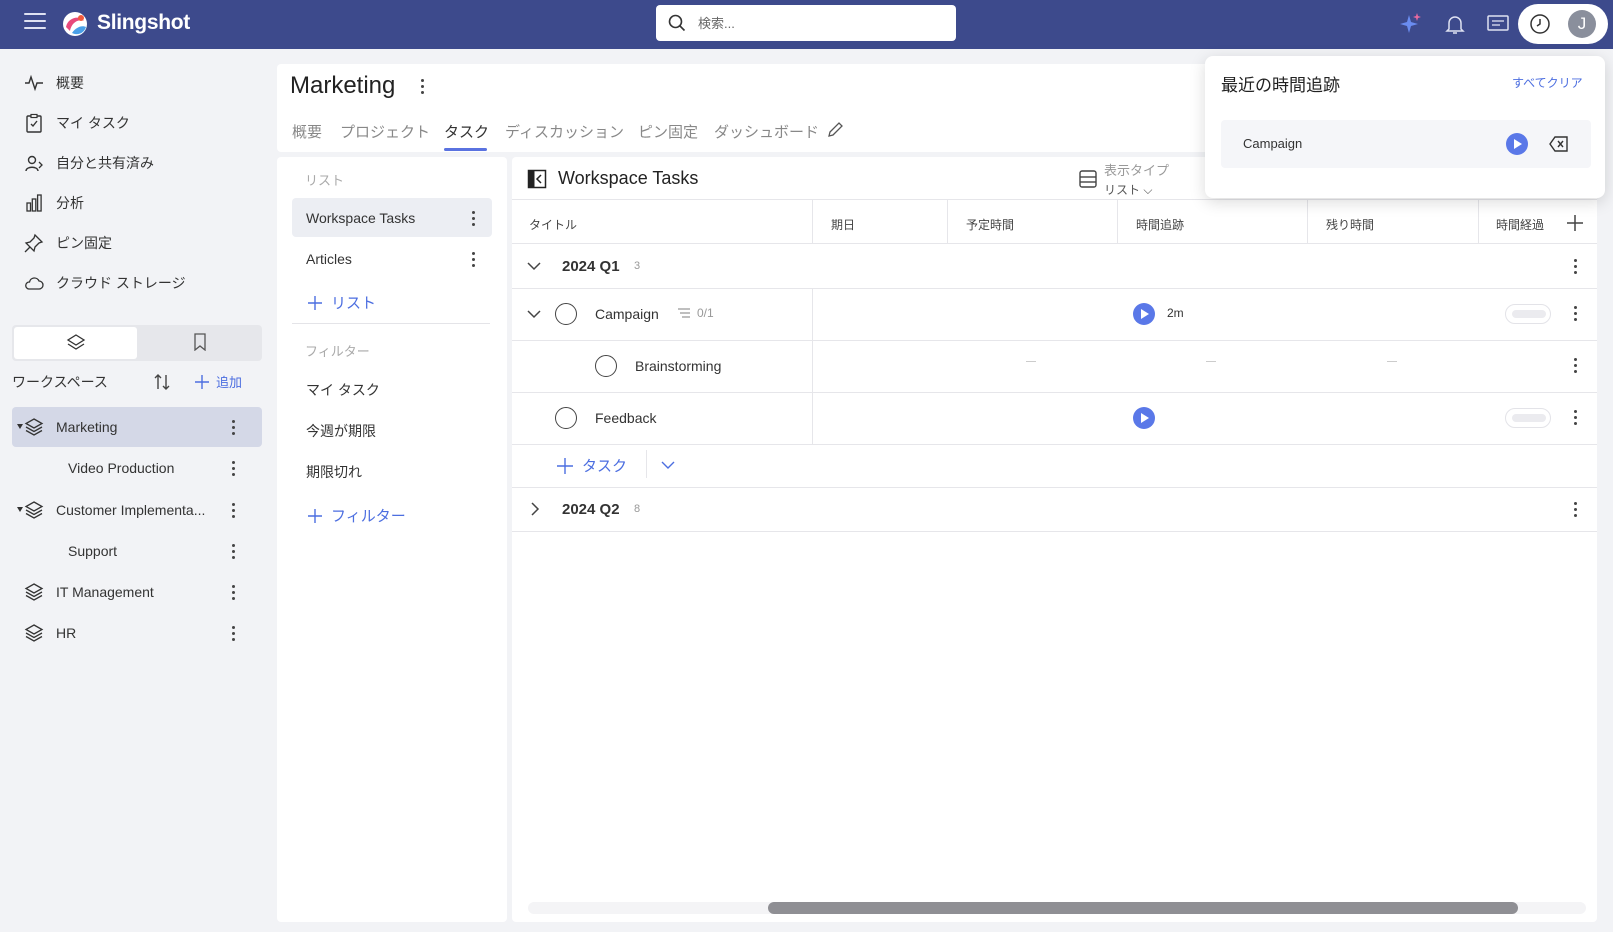  What do you see at coordinates (341, 302) in the screenshot?
I see `add-list-button: リスト` at bounding box center [341, 302].